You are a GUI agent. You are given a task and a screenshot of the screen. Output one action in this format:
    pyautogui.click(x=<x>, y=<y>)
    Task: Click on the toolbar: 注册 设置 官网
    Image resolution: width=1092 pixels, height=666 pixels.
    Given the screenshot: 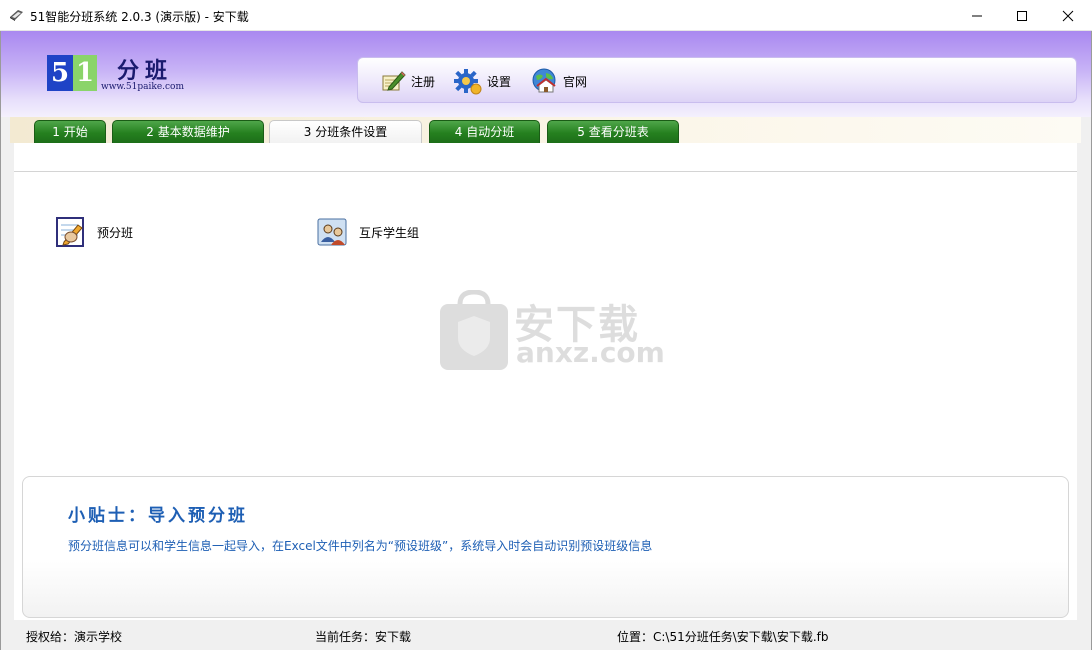 What is the action you would take?
    pyautogui.click(x=717, y=80)
    